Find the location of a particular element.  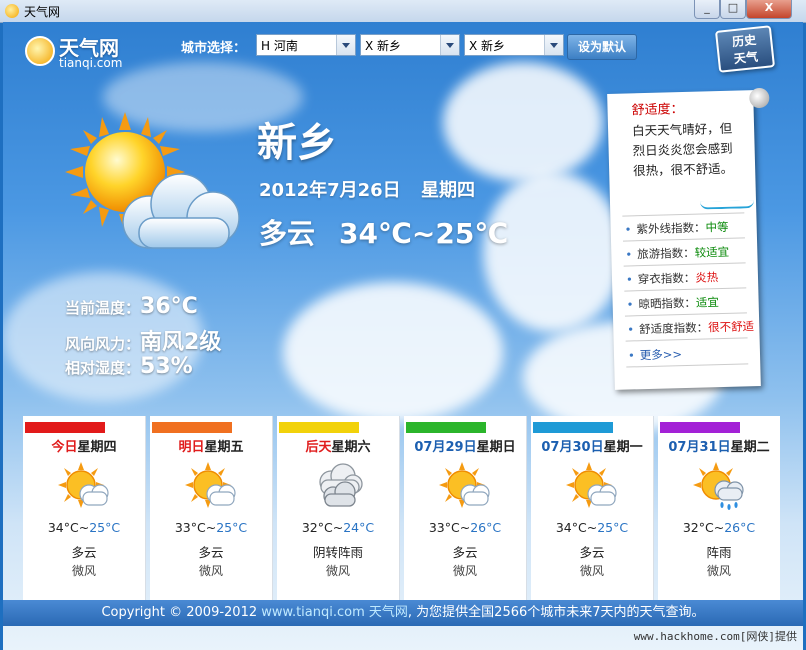

index-label: 旅游指数： is located at coordinates (665, 253).